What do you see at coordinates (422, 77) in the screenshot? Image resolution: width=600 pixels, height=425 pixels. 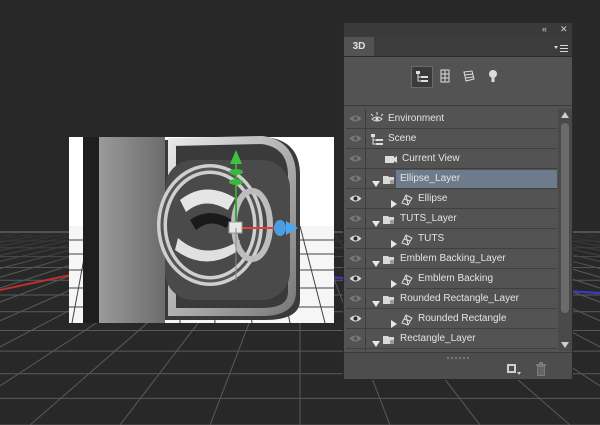 I see `whole-scene-filter-icon` at bounding box center [422, 77].